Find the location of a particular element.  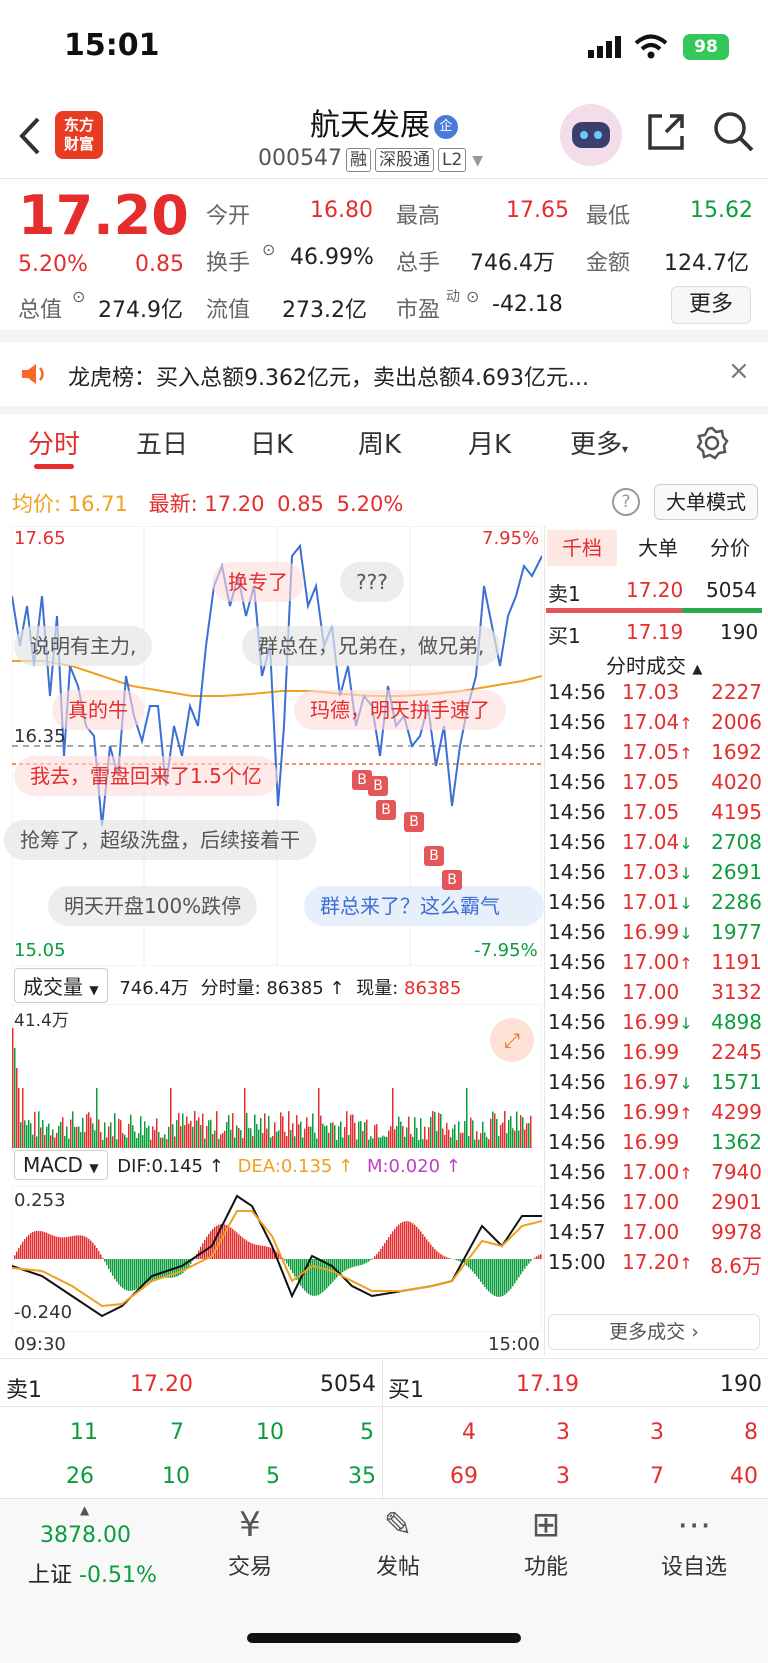

function-icon: ⊞ is located at coordinates (546, 1525).